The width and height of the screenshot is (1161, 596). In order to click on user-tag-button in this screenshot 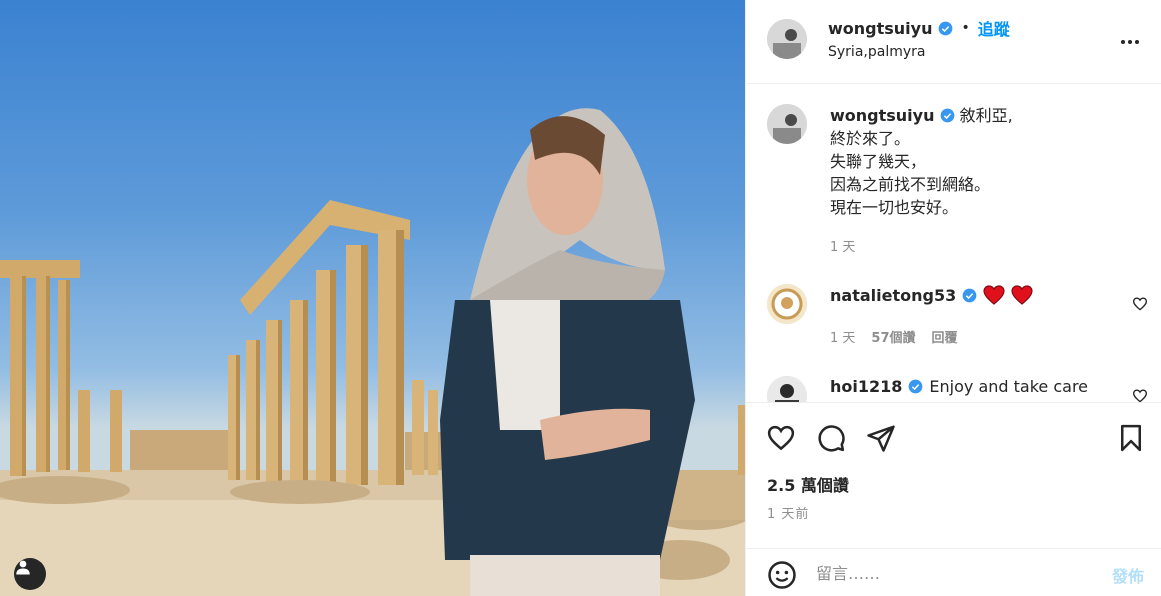, I will do `click(30, 574)`.